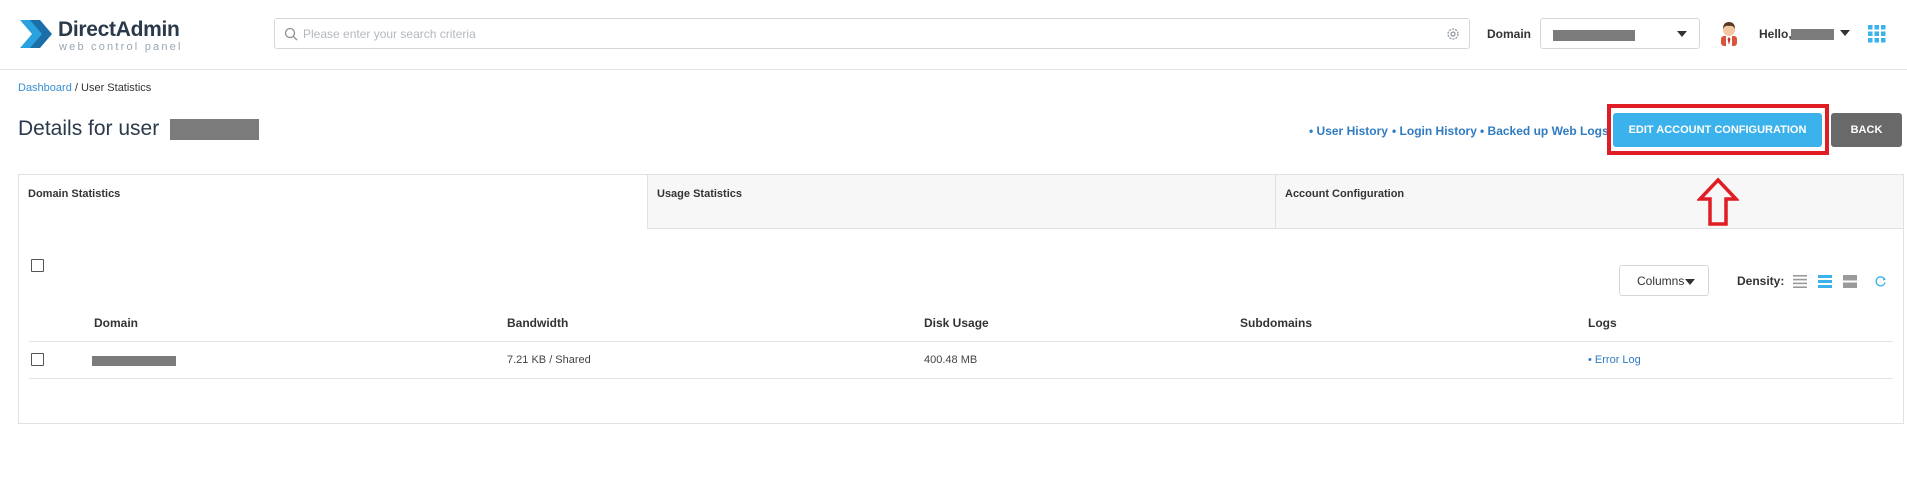 The width and height of the screenshot is (1907, 499). What do you see at coordinates (1718, 201) in the screenshot?
I see `up-arrow-icon` at bounding box center [1718, 201].